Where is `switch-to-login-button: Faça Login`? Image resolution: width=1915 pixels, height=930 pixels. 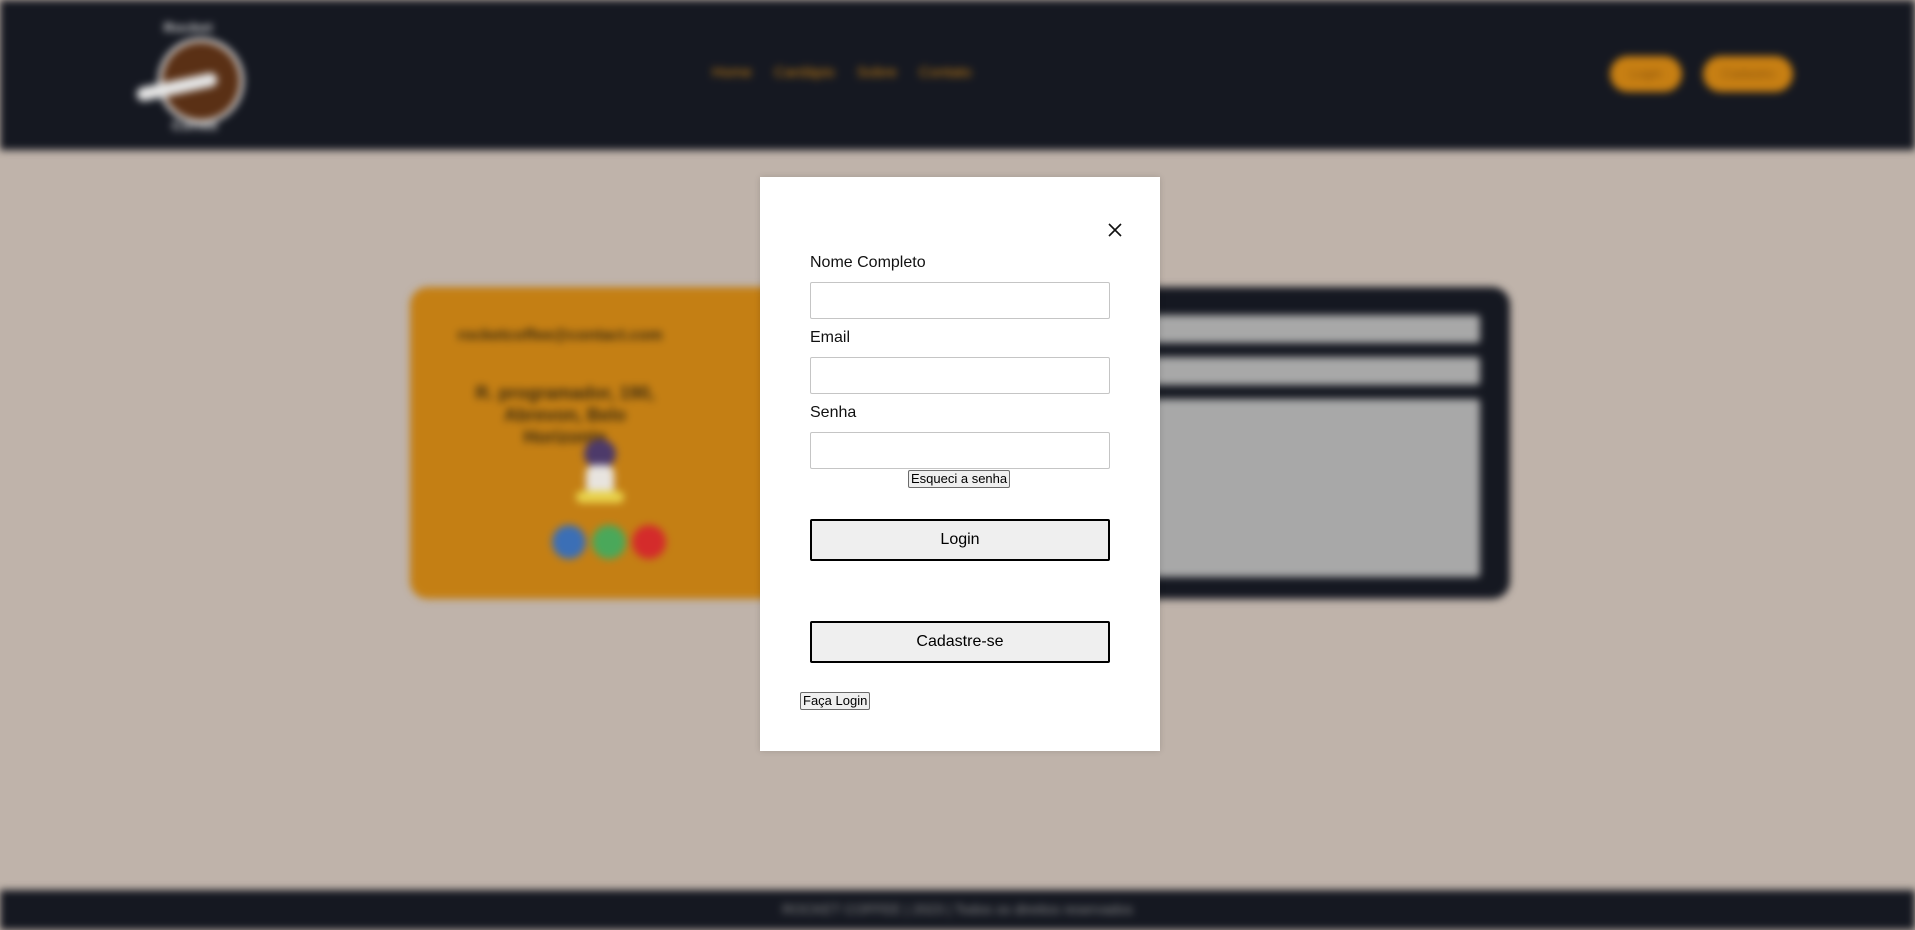 switch-to-login-button: Faça Login is located at coordinates (835, 701).